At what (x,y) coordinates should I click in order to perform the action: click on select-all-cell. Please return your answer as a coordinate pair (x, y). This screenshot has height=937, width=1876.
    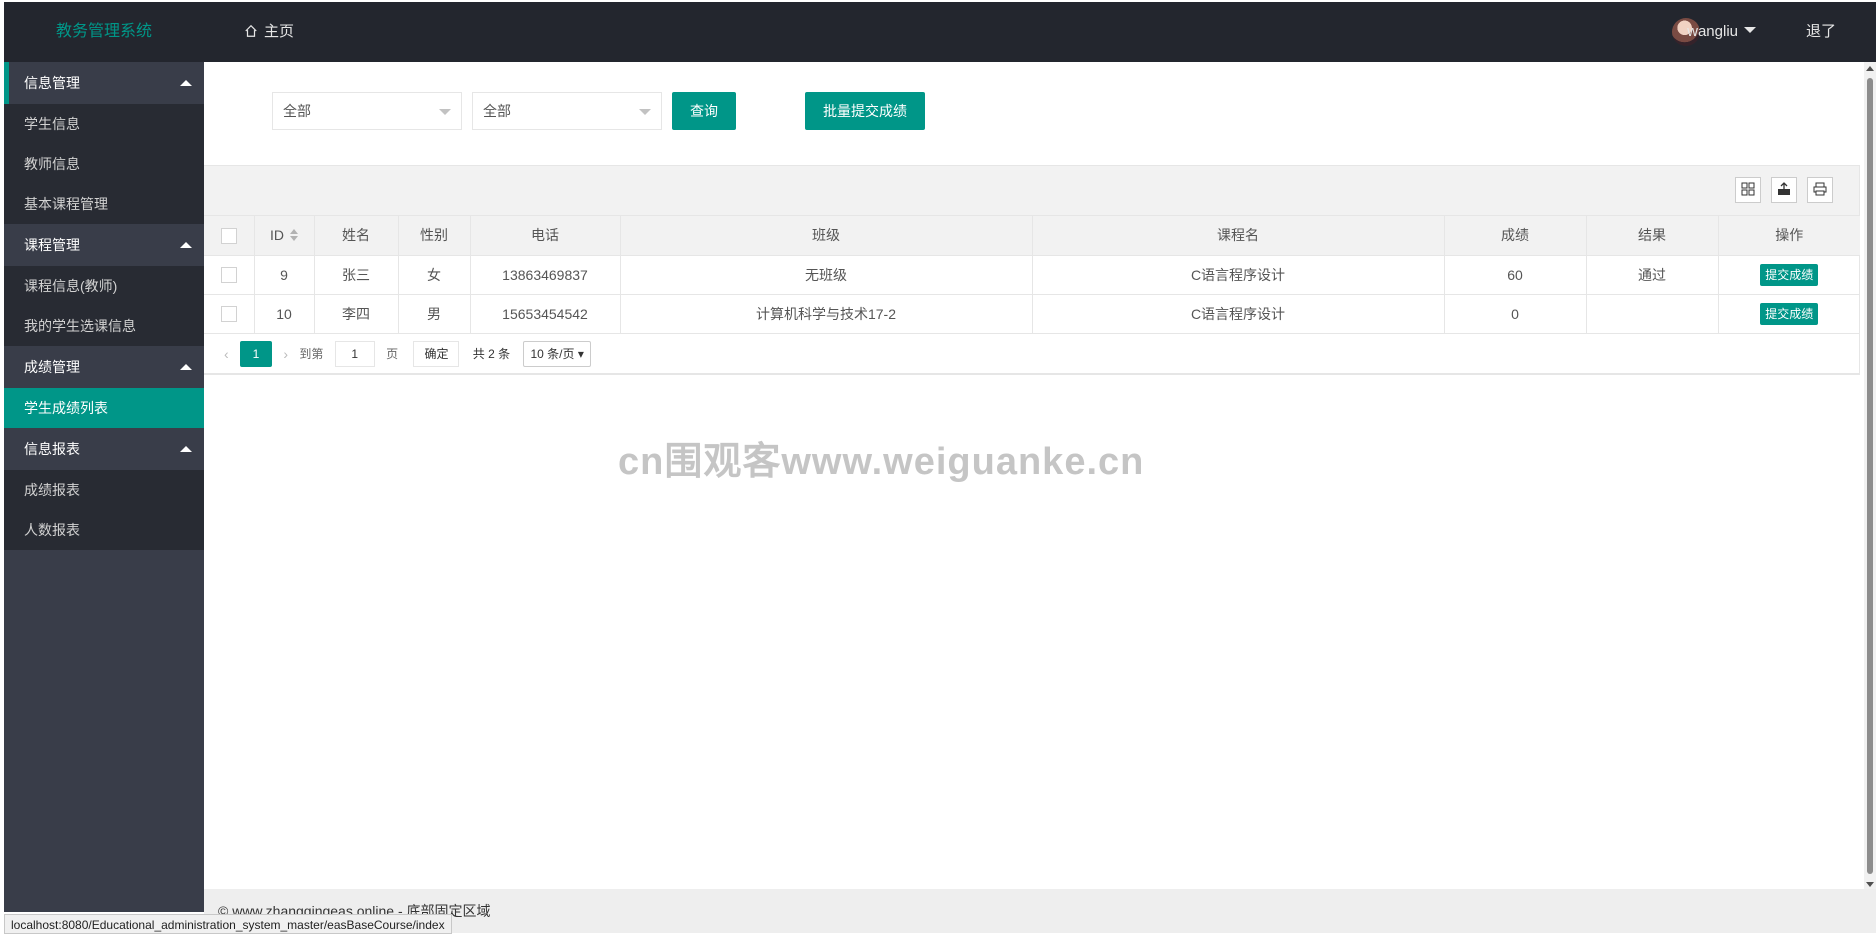
    Looking at the image, I should click on (229, 236).